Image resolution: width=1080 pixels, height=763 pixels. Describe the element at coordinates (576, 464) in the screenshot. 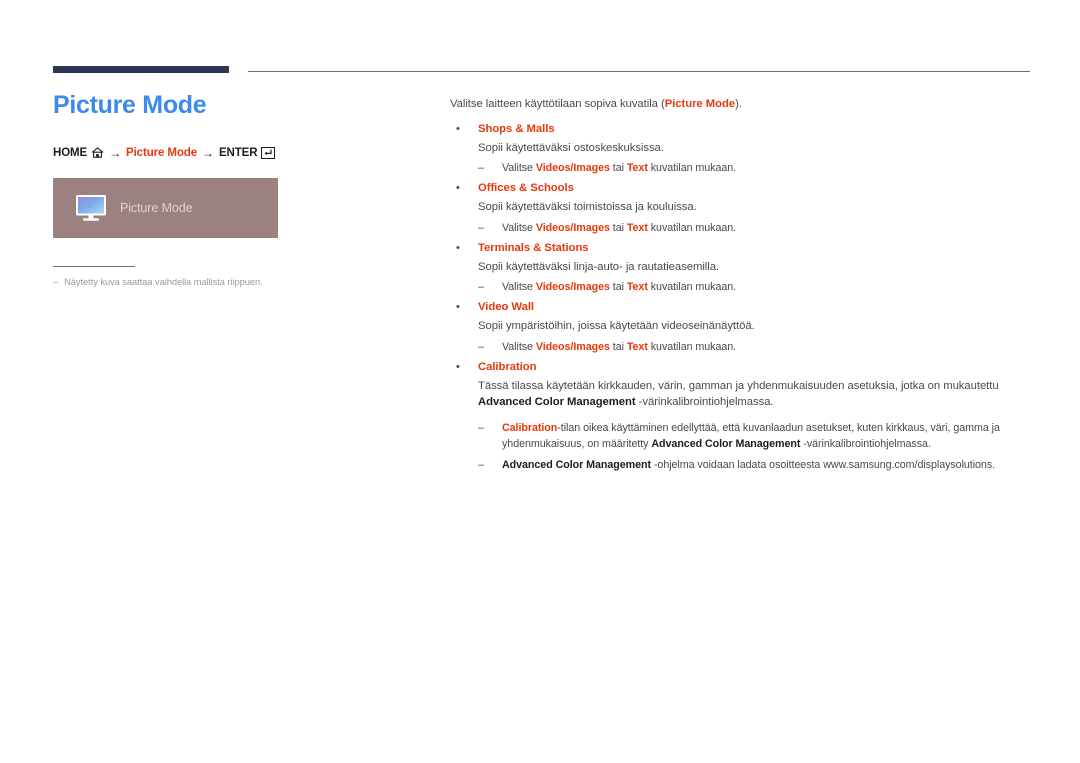

I see `note-bold-lead: Advanced Color Management` at that location.